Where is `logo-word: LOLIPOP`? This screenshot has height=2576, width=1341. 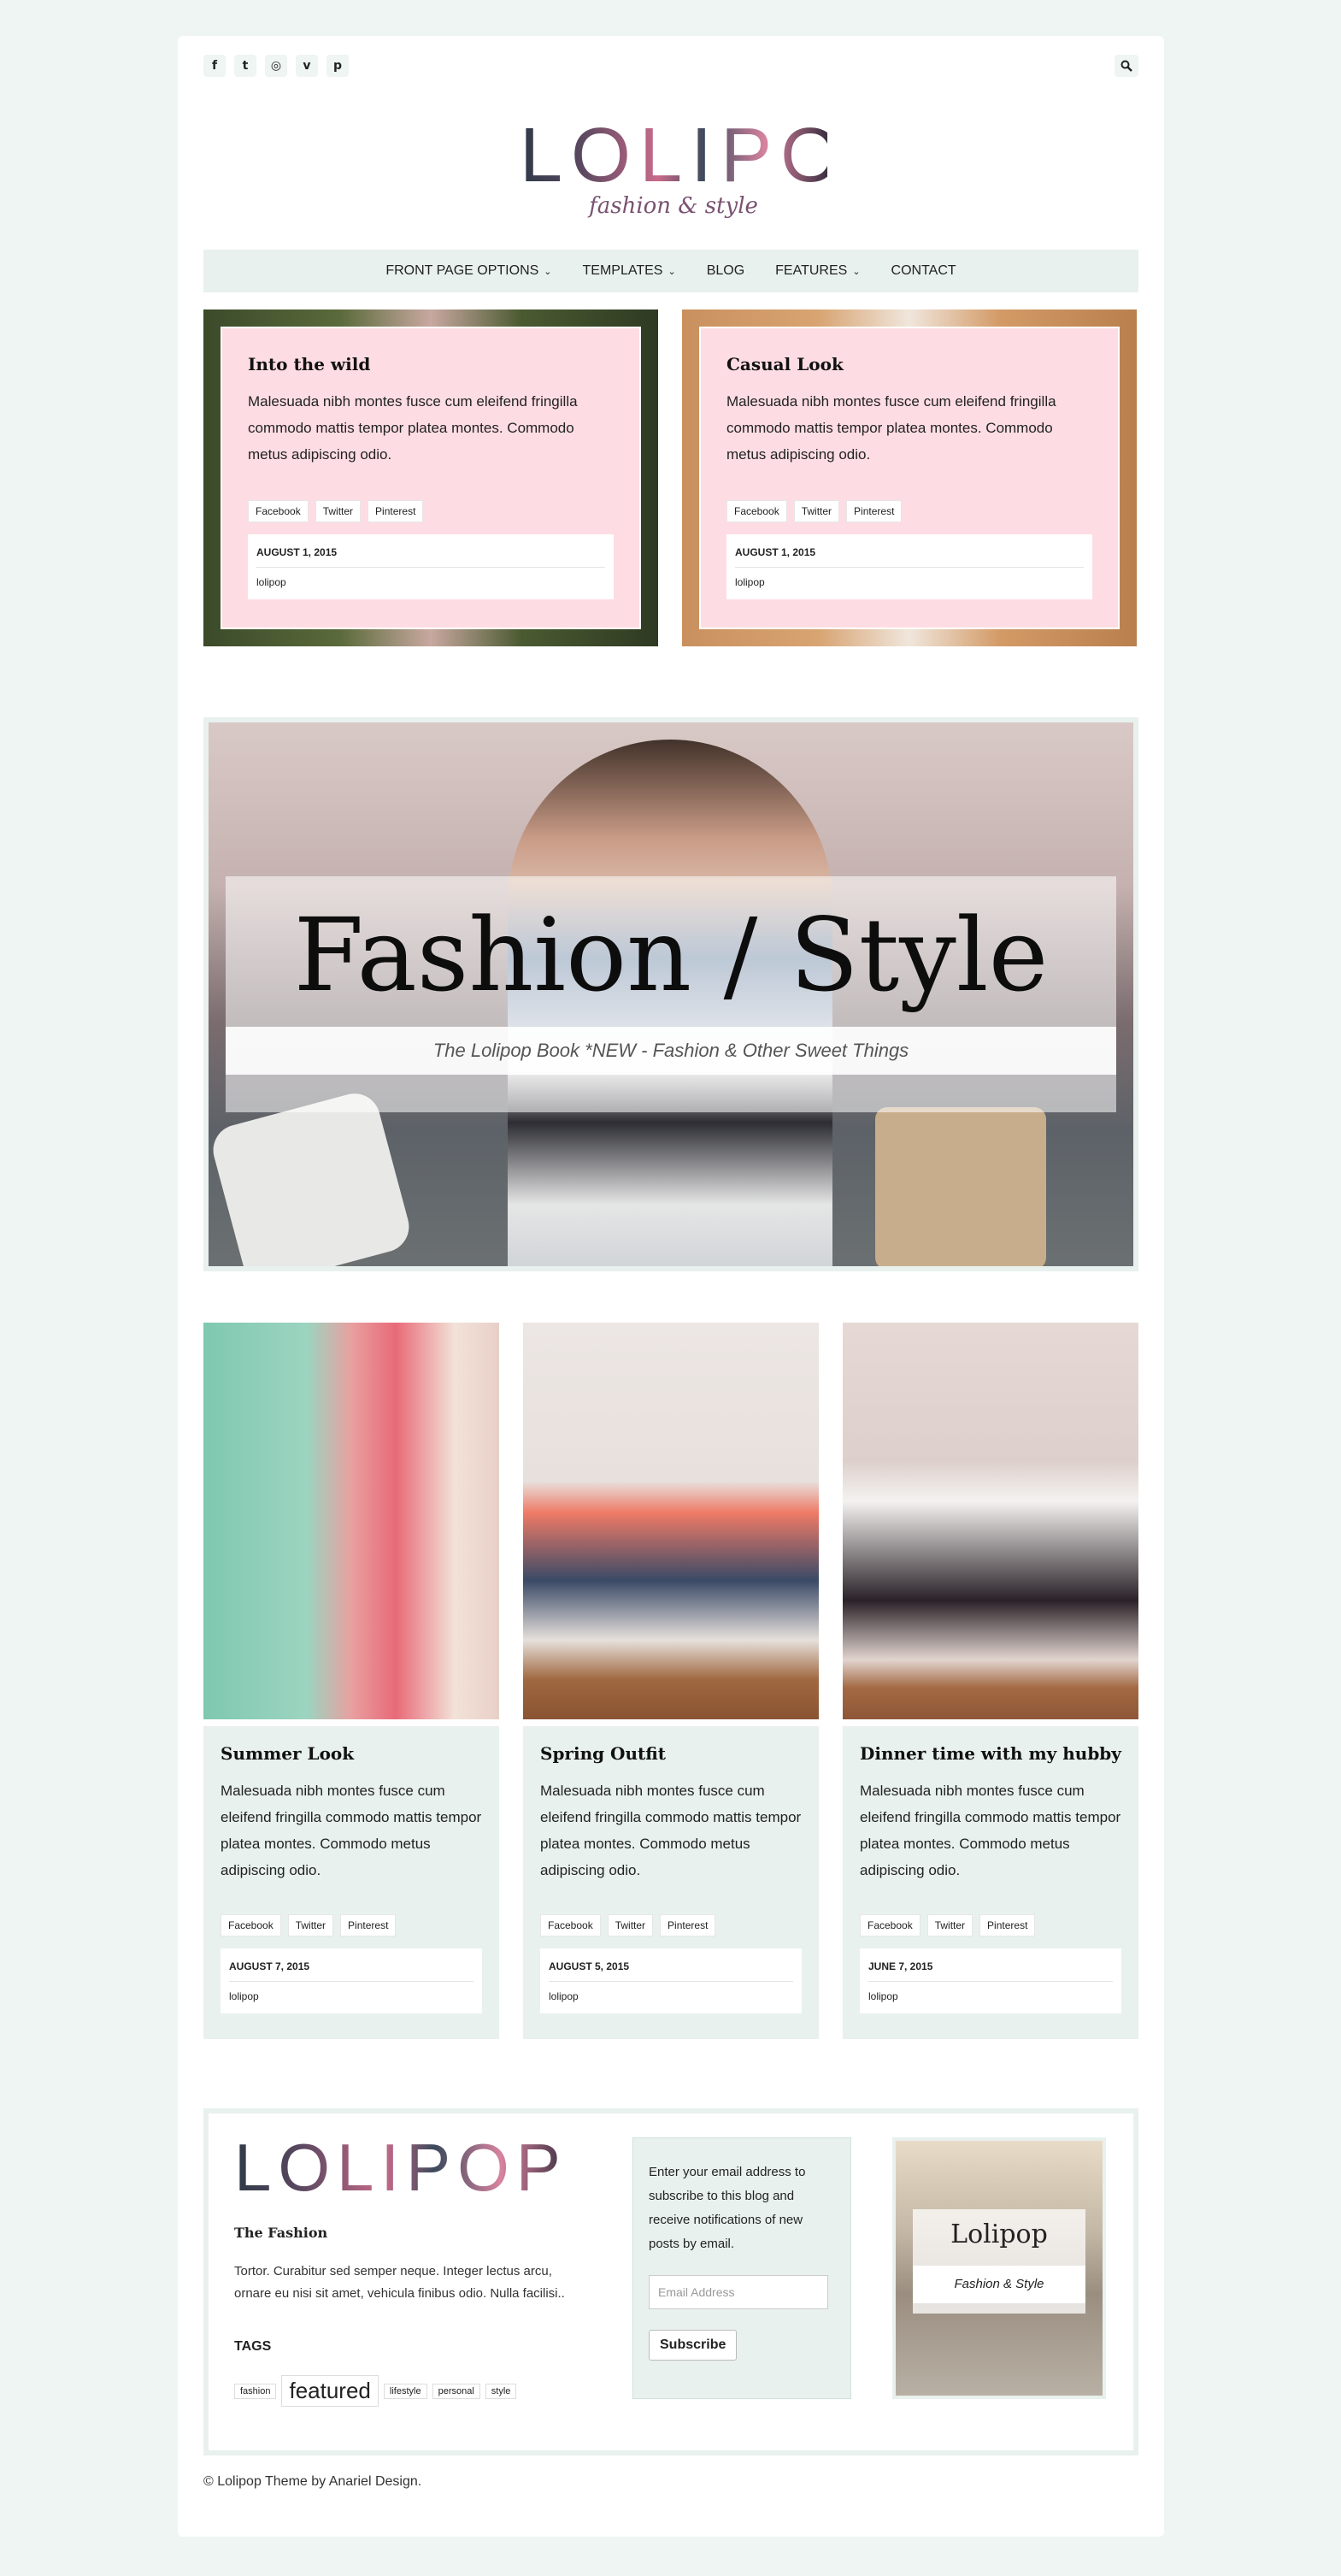 logo-word: LOLIPOP is located at coordinates (714, 155).